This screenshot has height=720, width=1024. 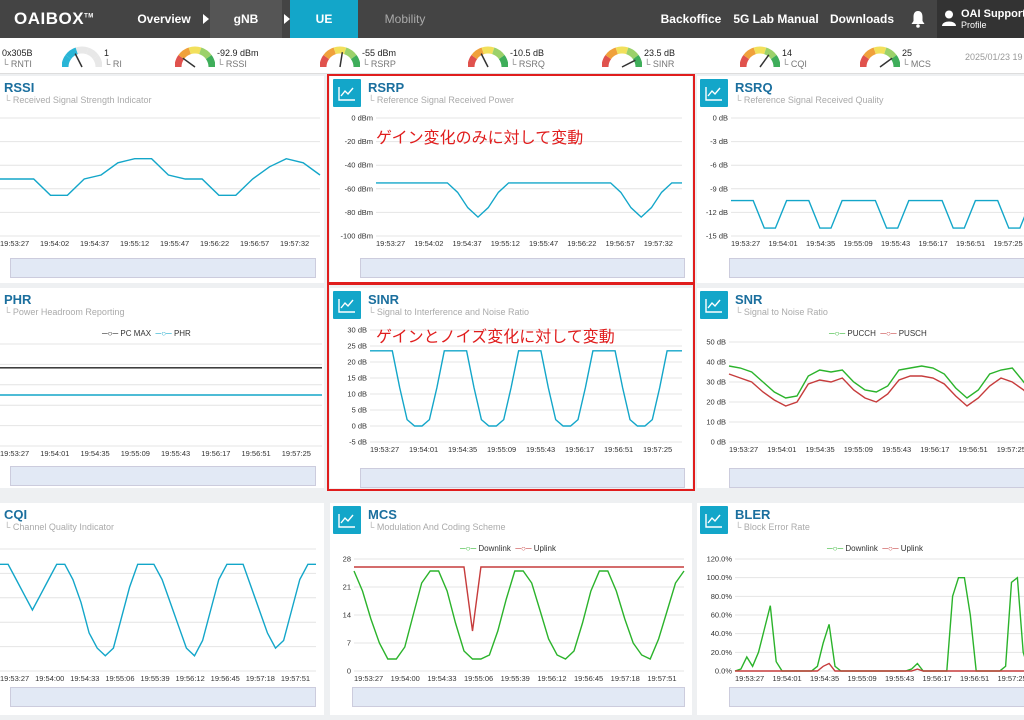 I want to click on nav-downloads: Downloads, so click(x=862, y=19).